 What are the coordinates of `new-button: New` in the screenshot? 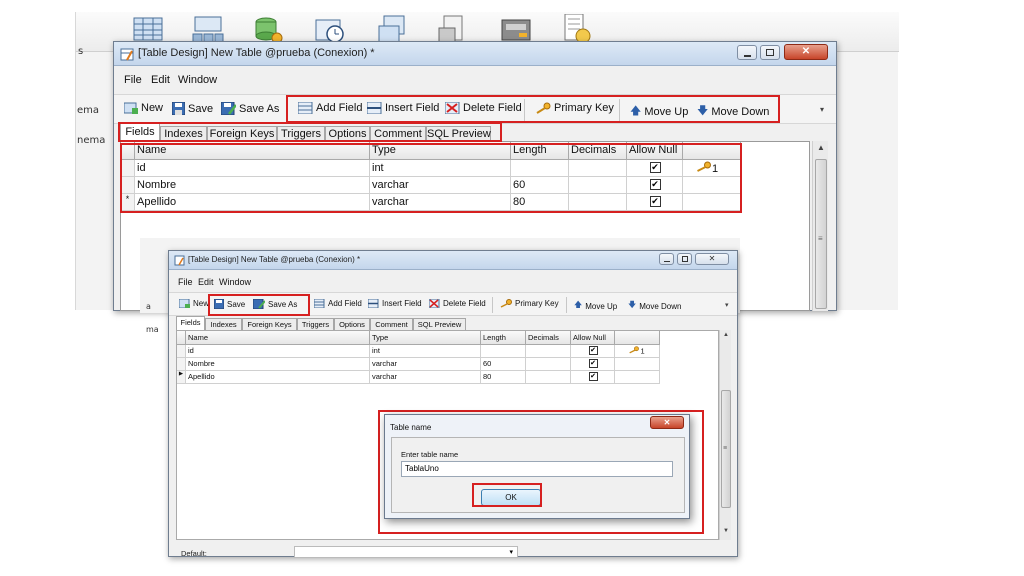 It's located at (143, 108).